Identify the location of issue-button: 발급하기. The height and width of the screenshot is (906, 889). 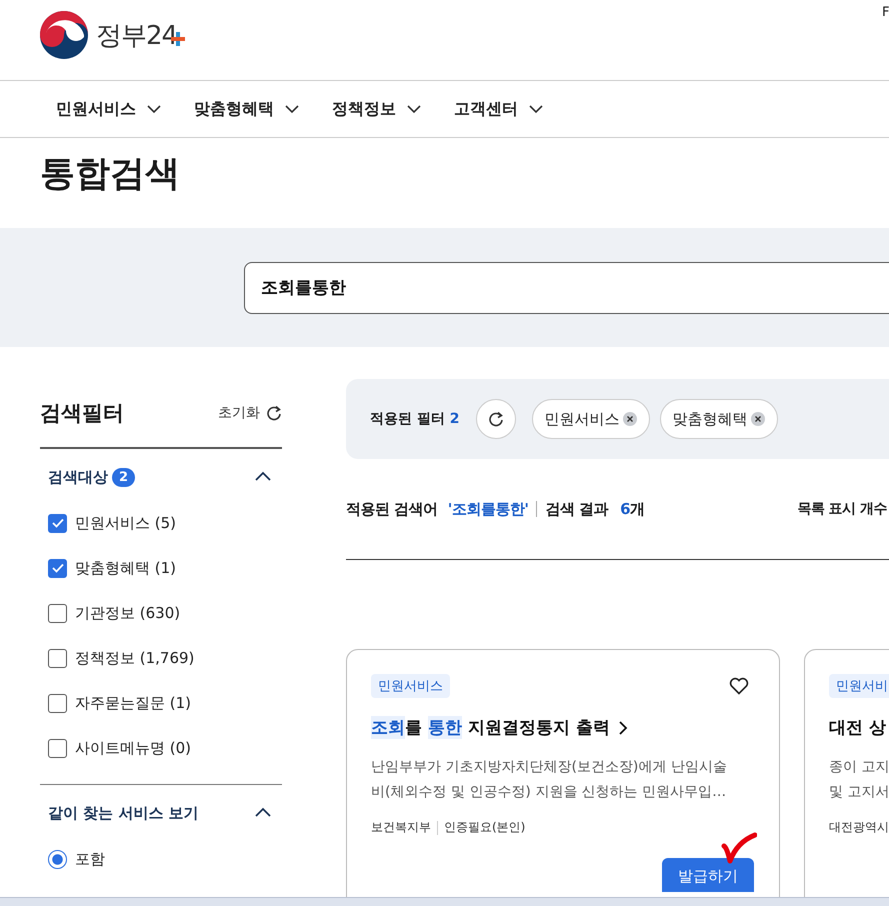
(708, 875).